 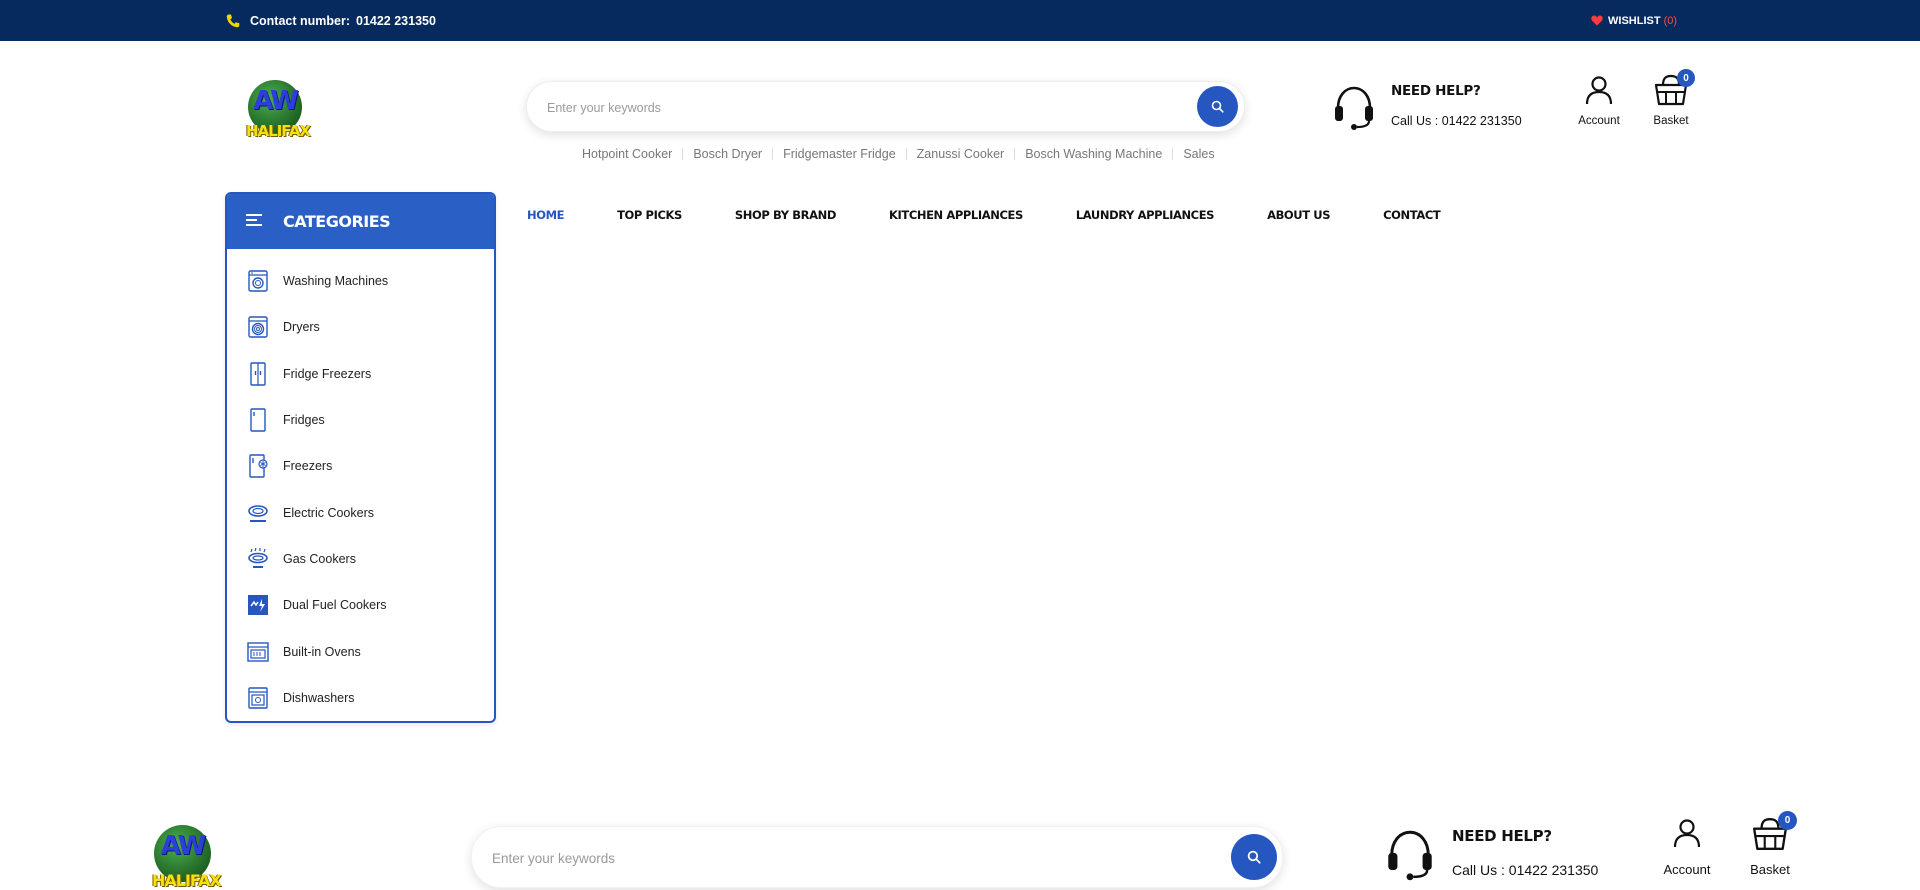 I want to click on washing-machine-icon, so click(x=258, y=281).